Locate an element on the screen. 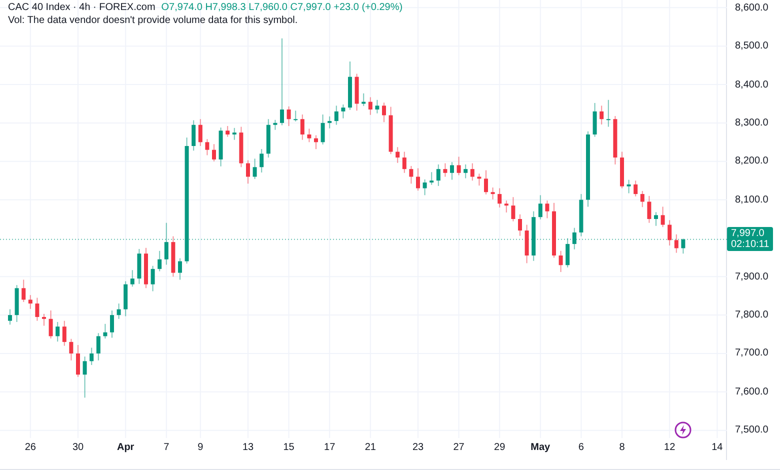 This screenshot has height=470, width=780. time-axis-label: 26 is located at coordinates (30, 447).